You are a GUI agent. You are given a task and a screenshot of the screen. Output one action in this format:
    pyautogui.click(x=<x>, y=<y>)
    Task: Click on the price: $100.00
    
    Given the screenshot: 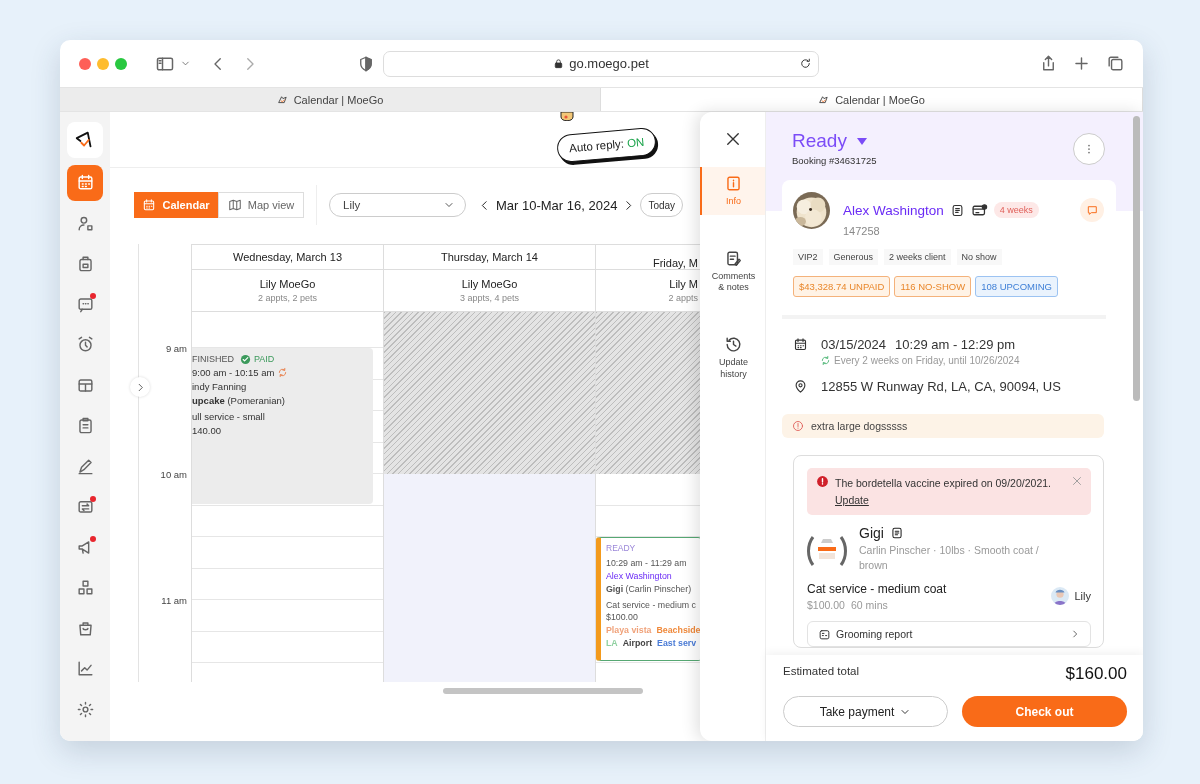 What is the action you would take?
    pyautogui.click(x=622, y=618)
    